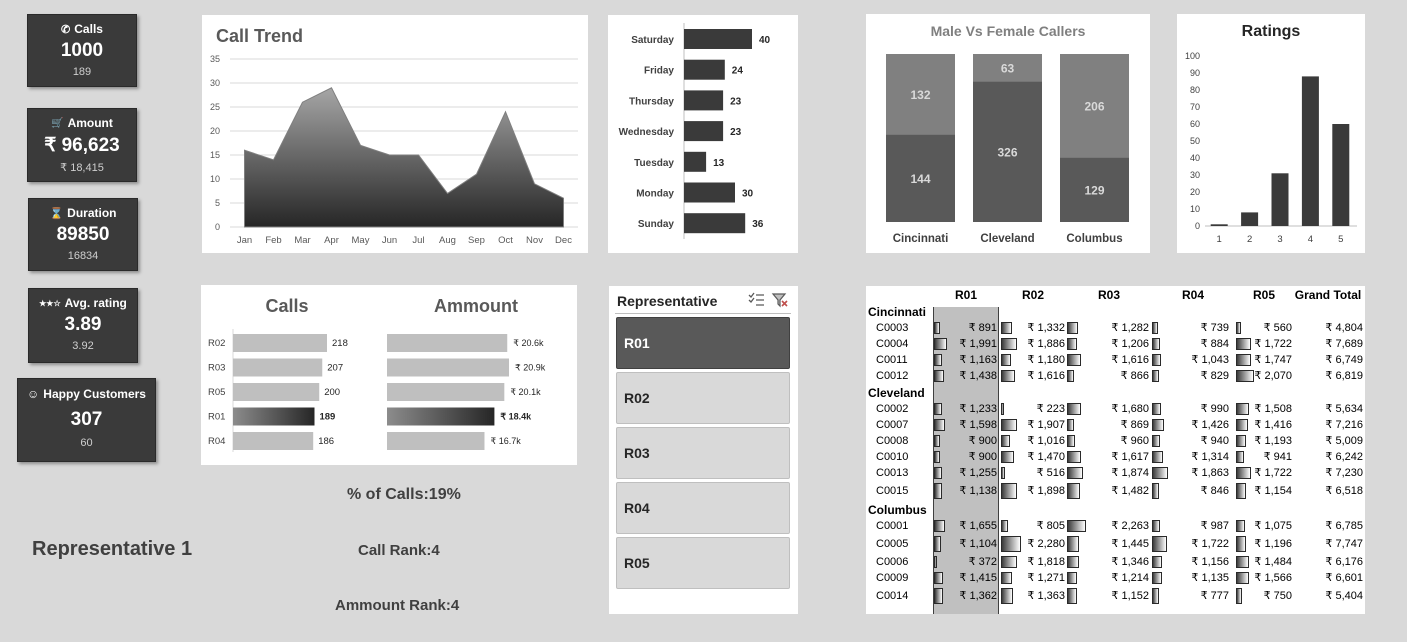 This screenshot has height=642, width=1407. Describe the element at coordinates (332, 392) in the screenshot. I see `rep-calls-value-label: 200` at that location.